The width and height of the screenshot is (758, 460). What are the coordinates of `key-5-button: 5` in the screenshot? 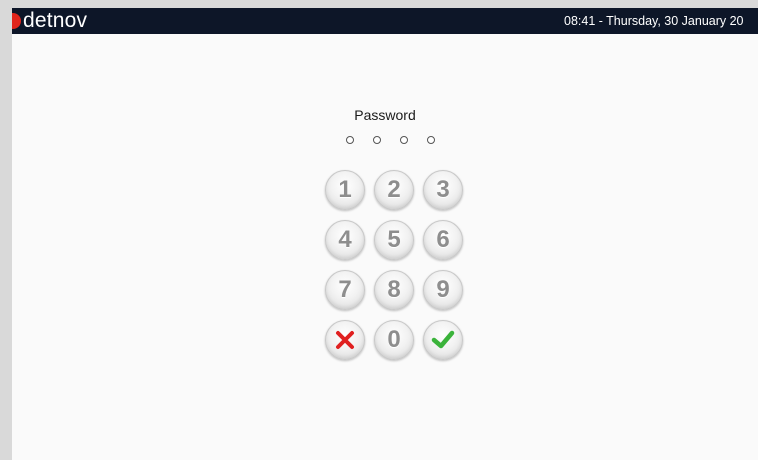 It's located at (394, 240).